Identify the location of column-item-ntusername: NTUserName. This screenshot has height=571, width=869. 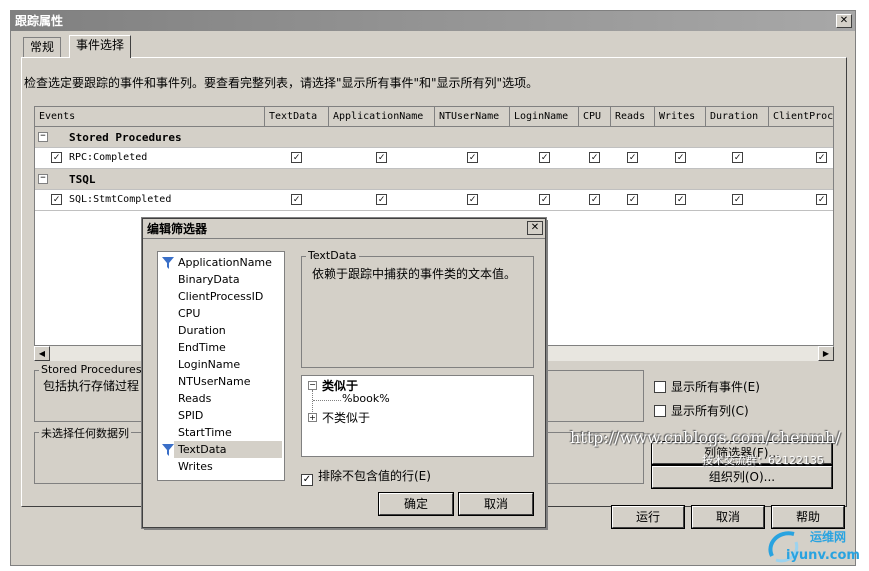
(214, 381).